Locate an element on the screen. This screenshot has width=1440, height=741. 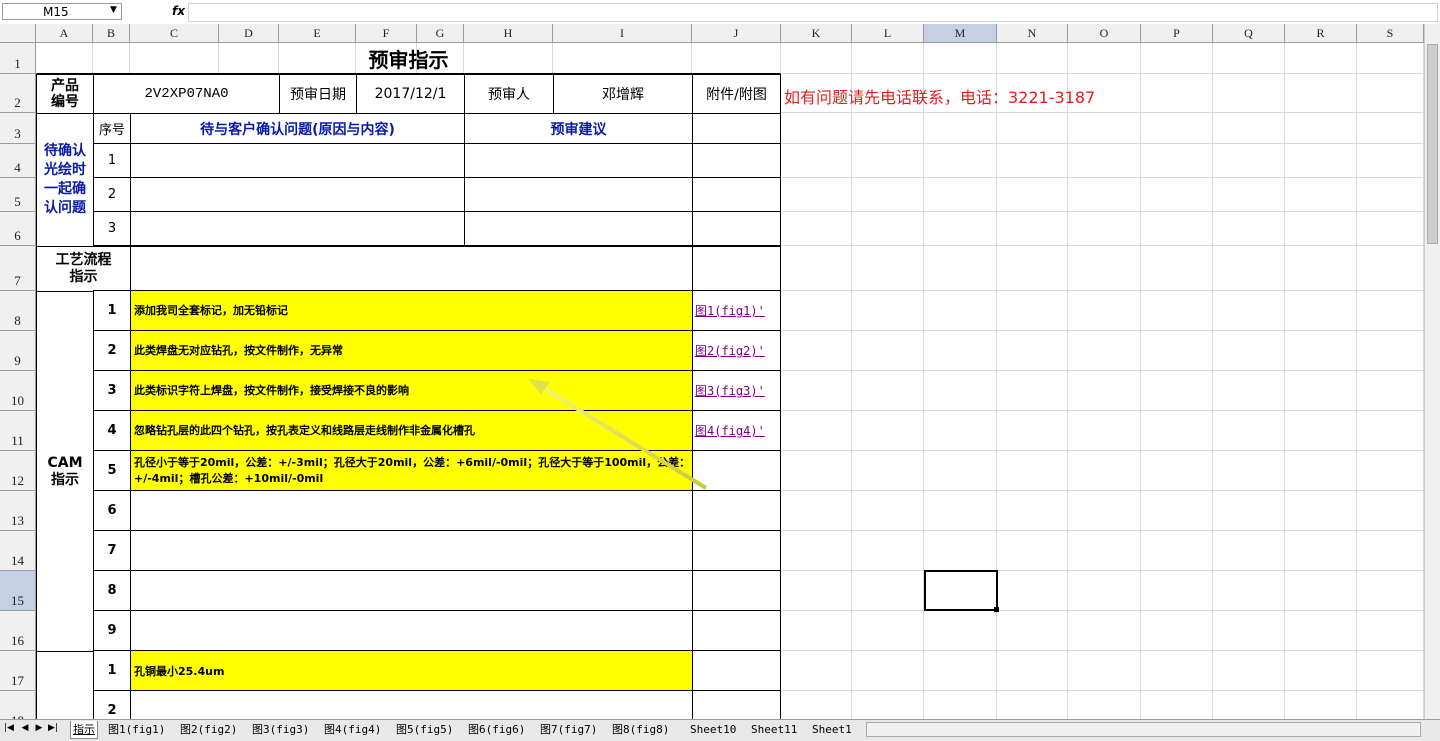
horizontal-scrollbar is located at coordinates (1143, 729).